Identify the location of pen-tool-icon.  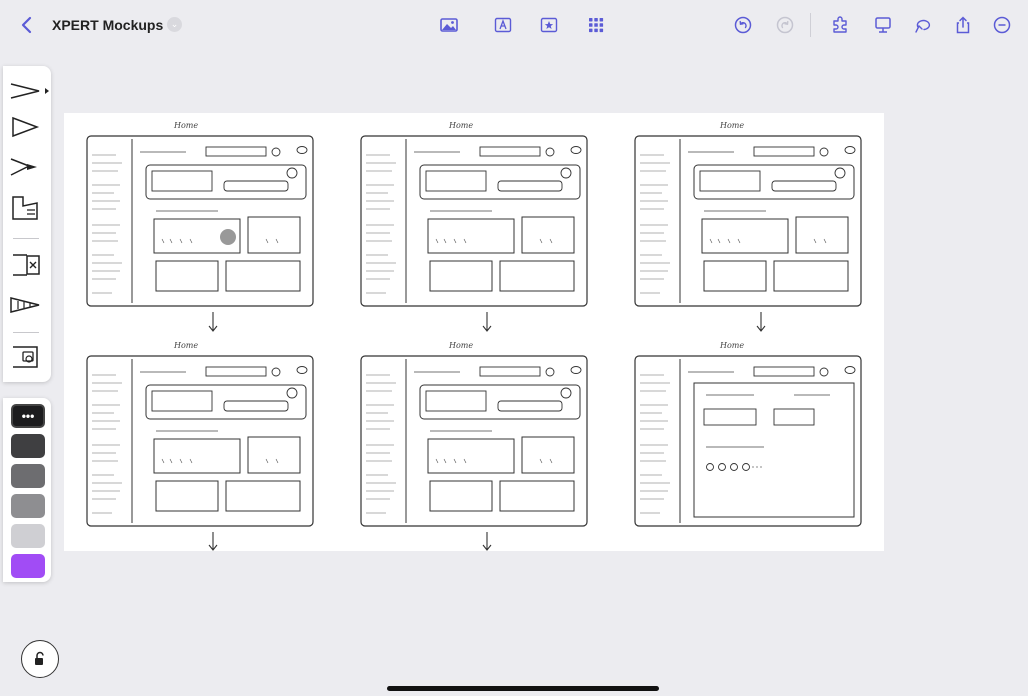
(29, 91).